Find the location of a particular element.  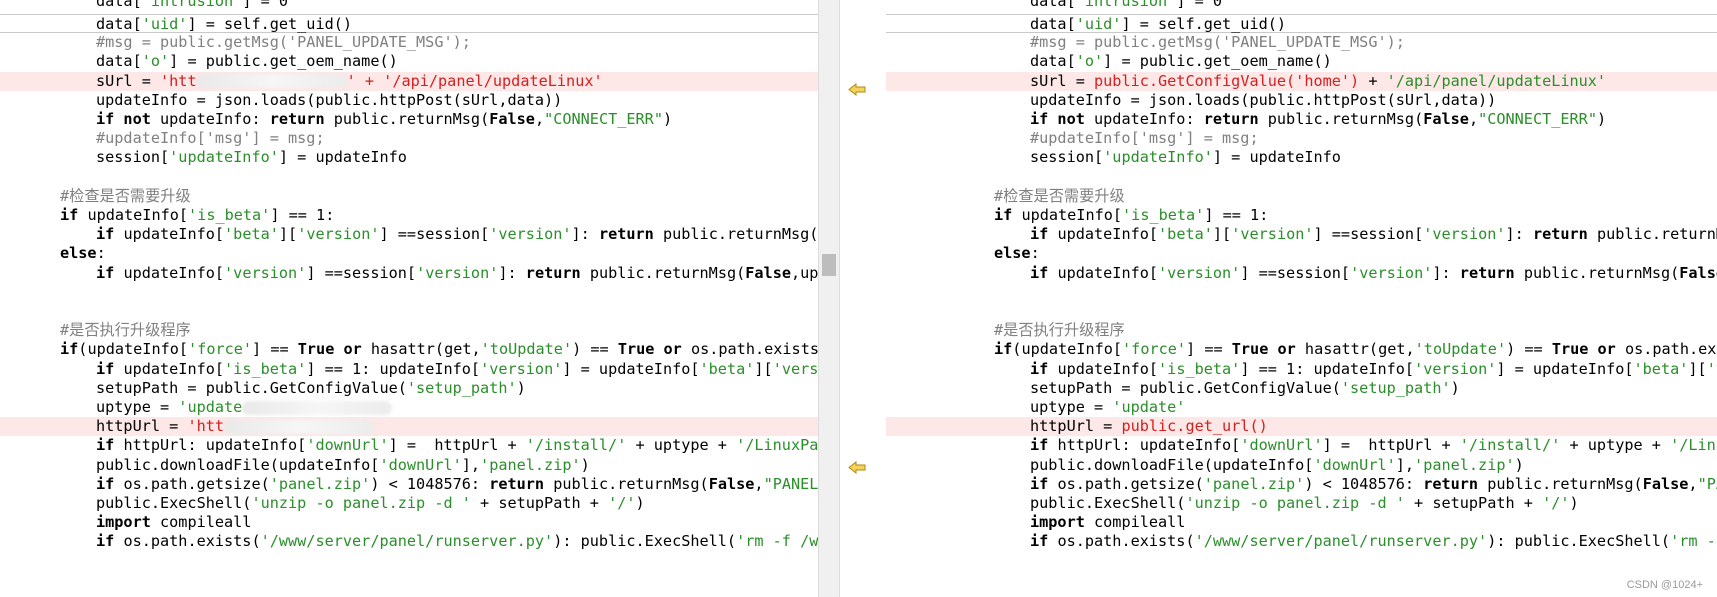

code-token: ] == is located at coordinates (1209, 349).